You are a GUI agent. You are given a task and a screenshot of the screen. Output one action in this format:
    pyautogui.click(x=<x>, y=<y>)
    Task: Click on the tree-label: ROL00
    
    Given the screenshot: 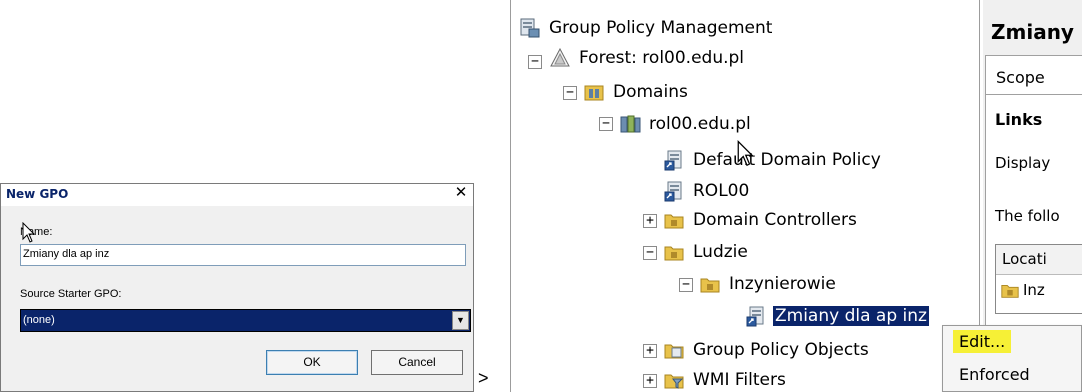 What is the action you would take?
    pyautogui.click(x=721, y=191)
    